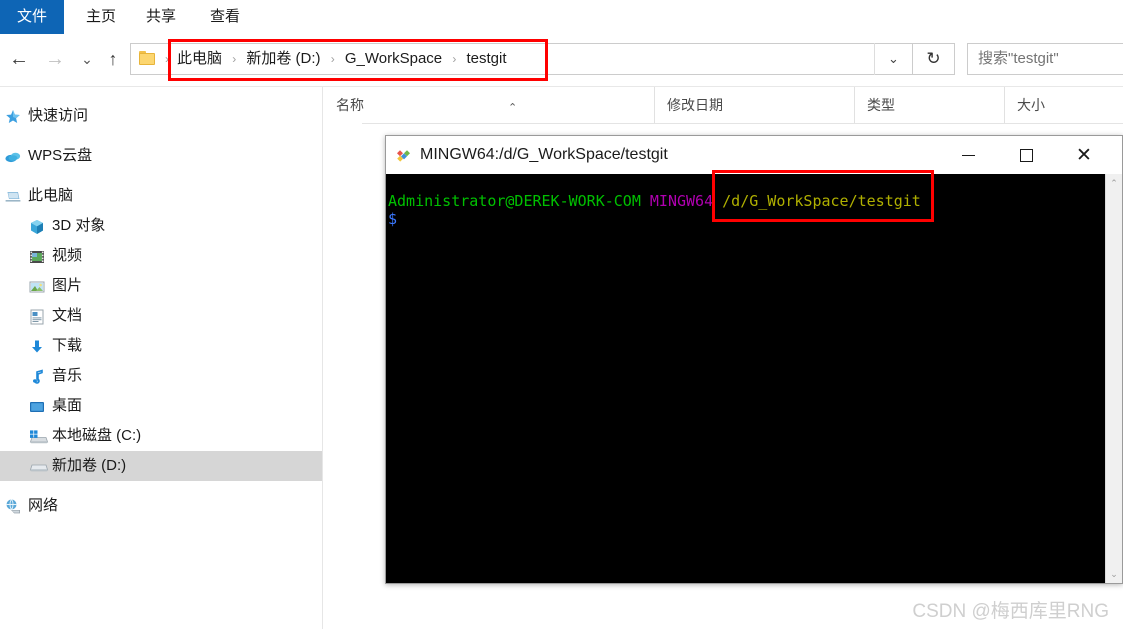 The image size is (1123, 629). Describe the element at coordinates (39, 466) in the screenshot. I see `drive-d-icon` at that location.